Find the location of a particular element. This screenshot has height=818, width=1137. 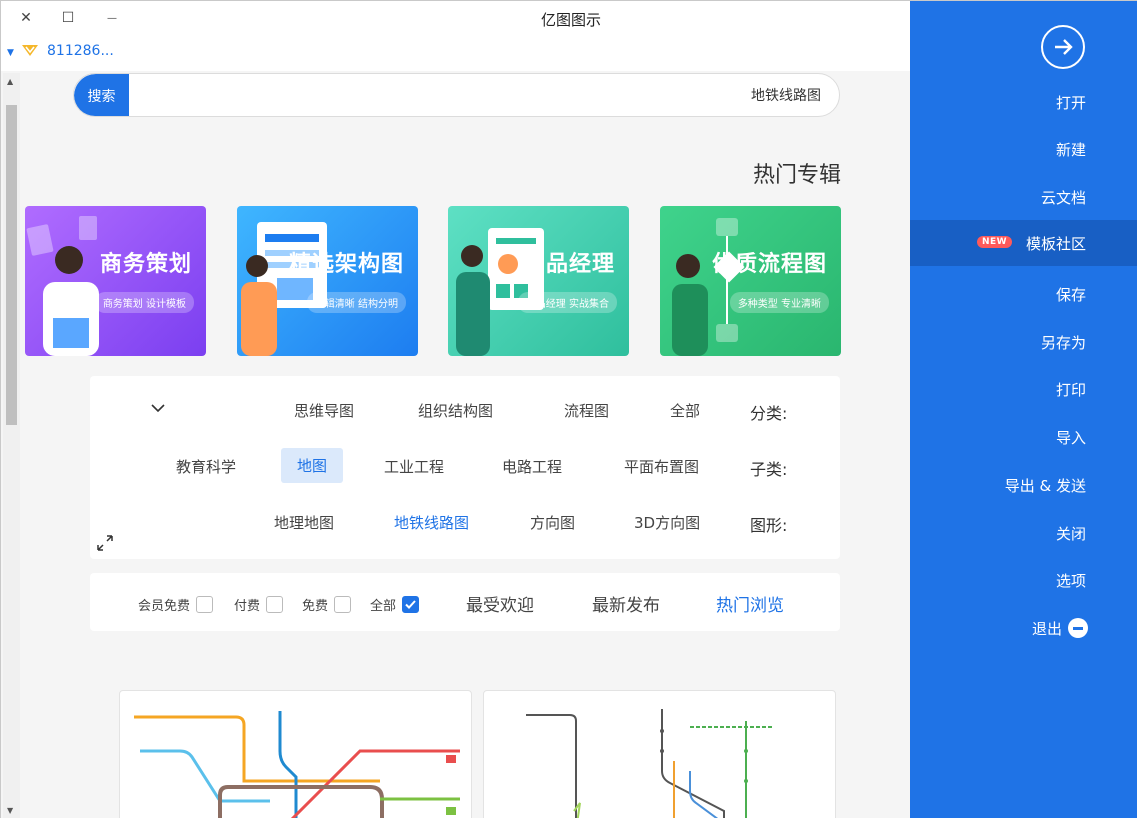

back-arrow-icon is located at coordinates (1063, 47).